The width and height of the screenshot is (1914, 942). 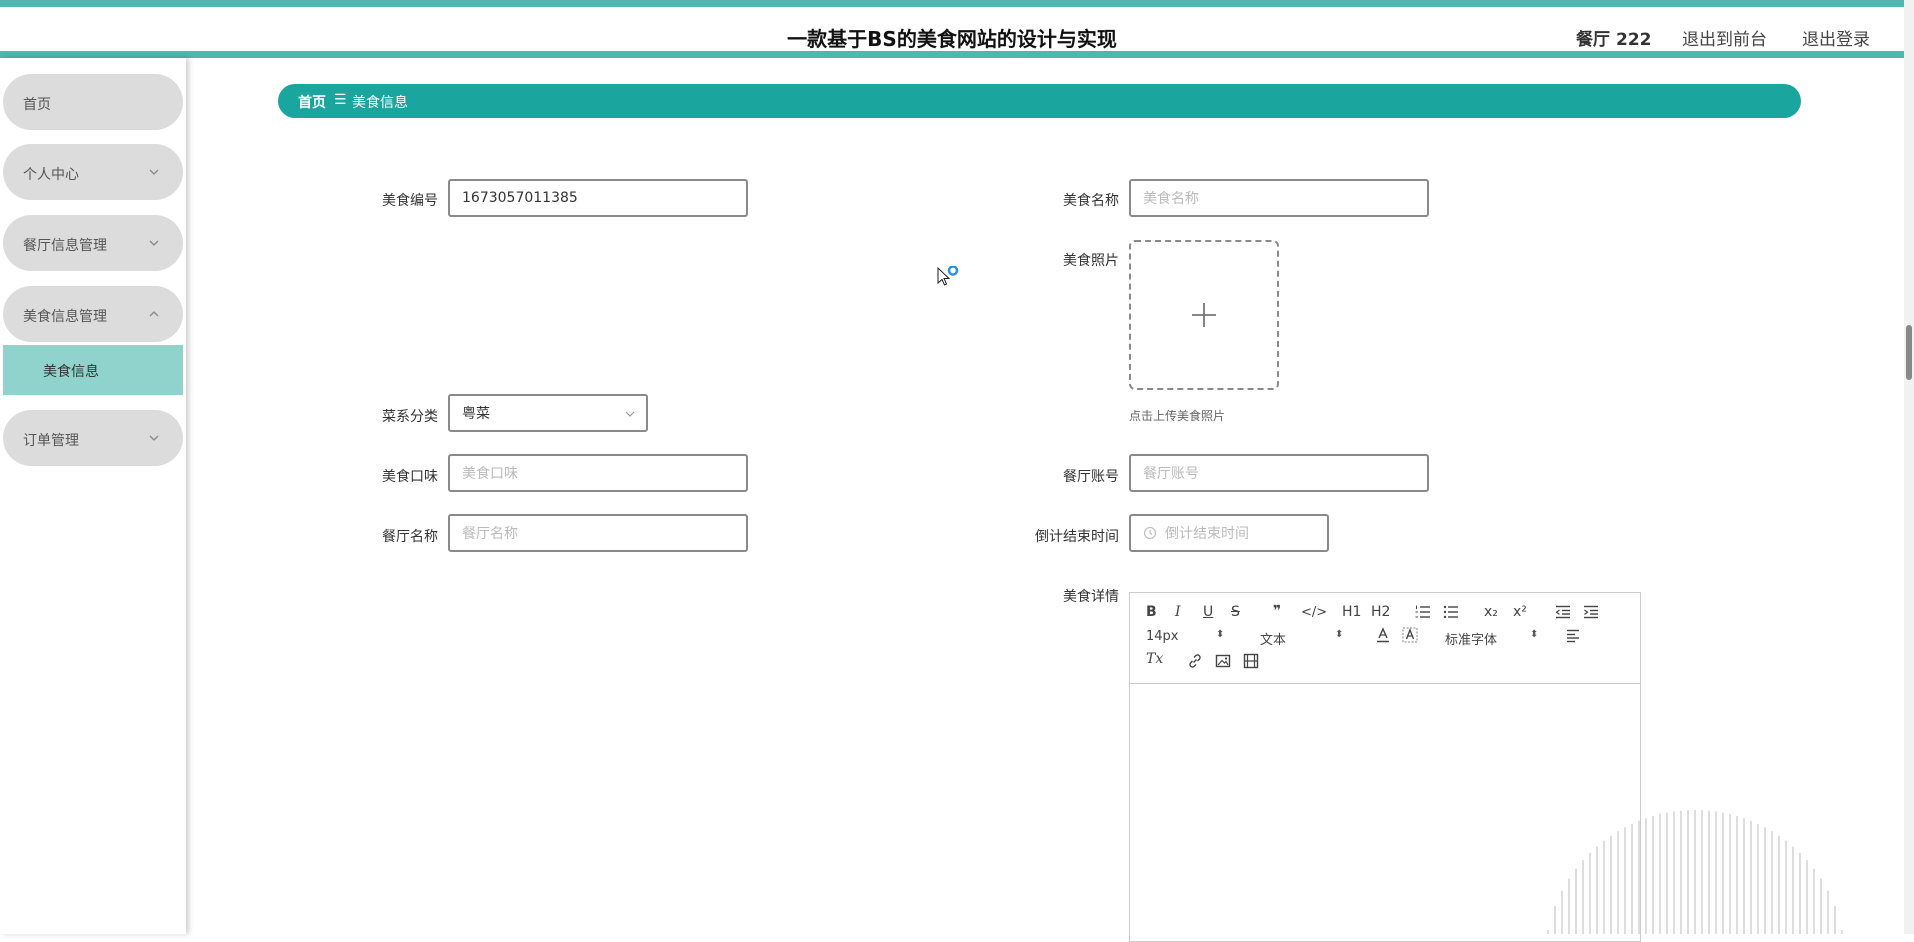 What do you see at coordinates (51, 441) in the screenshot?
I see `sidebar-item-label: 订单管理` at bounding box center [51, 441].